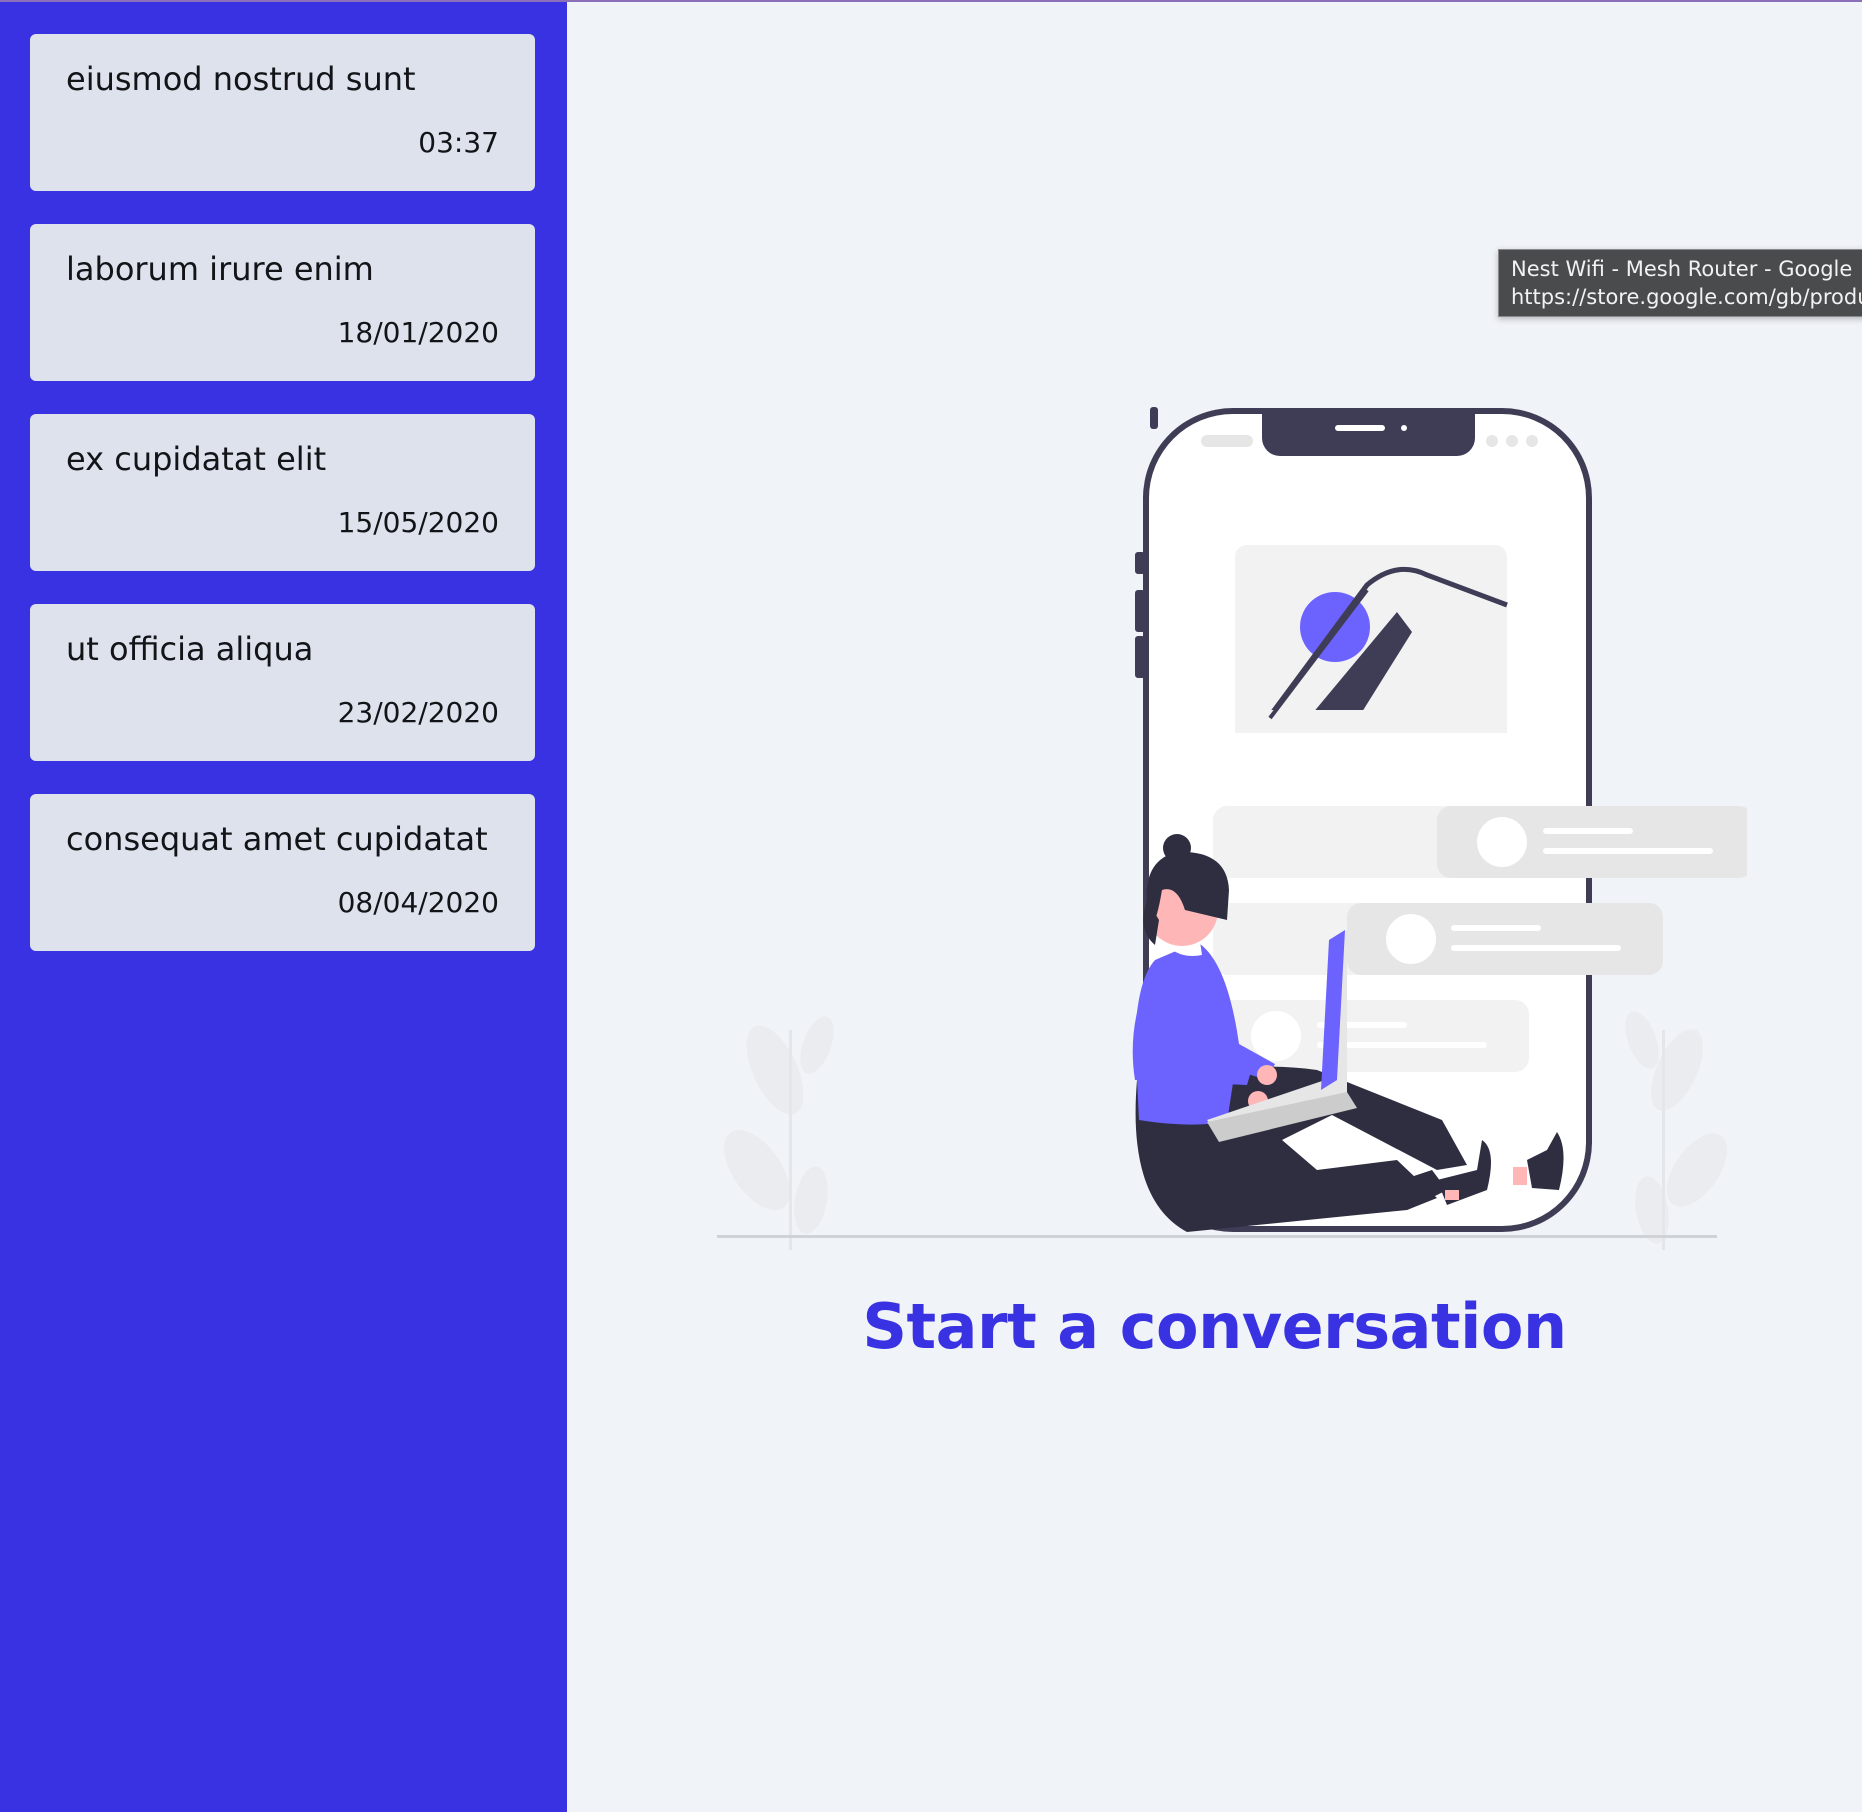 The height and width of the screenshot is (1812, 1862). I want to click on conversation-title: ut officia aliqua, so click(190, 649).